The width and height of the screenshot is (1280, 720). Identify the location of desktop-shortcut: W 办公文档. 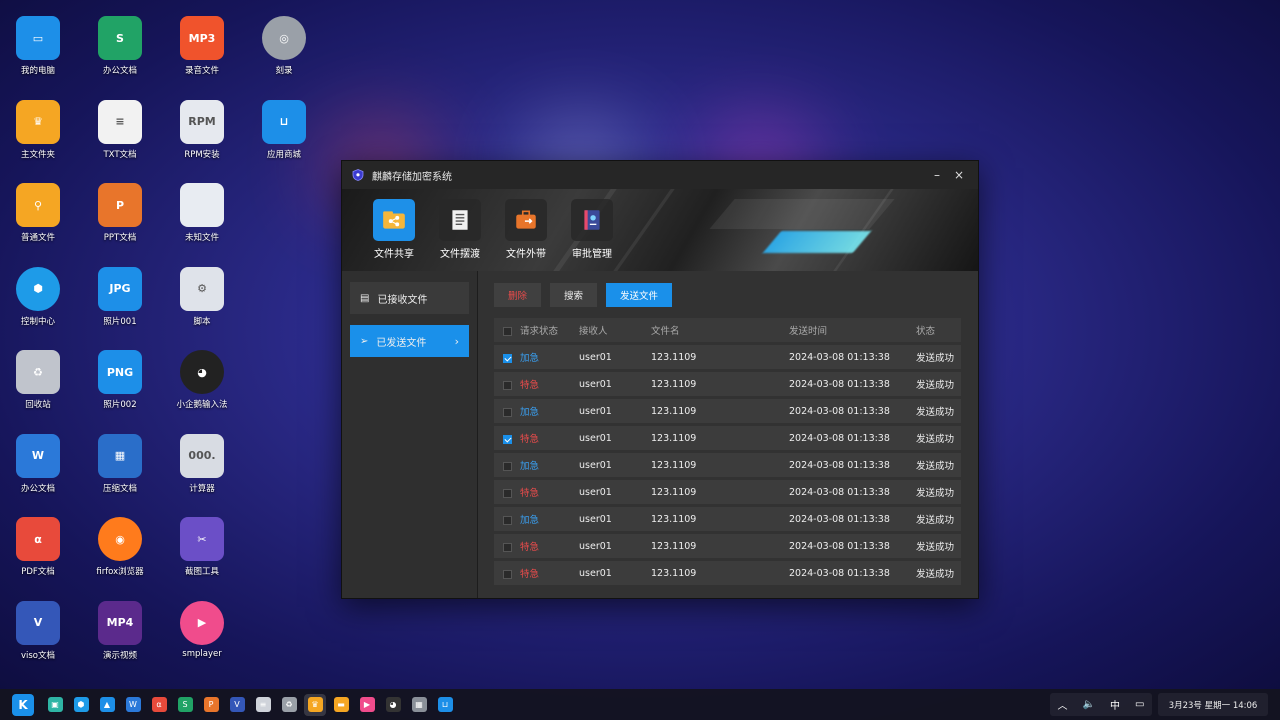
(38, 463).